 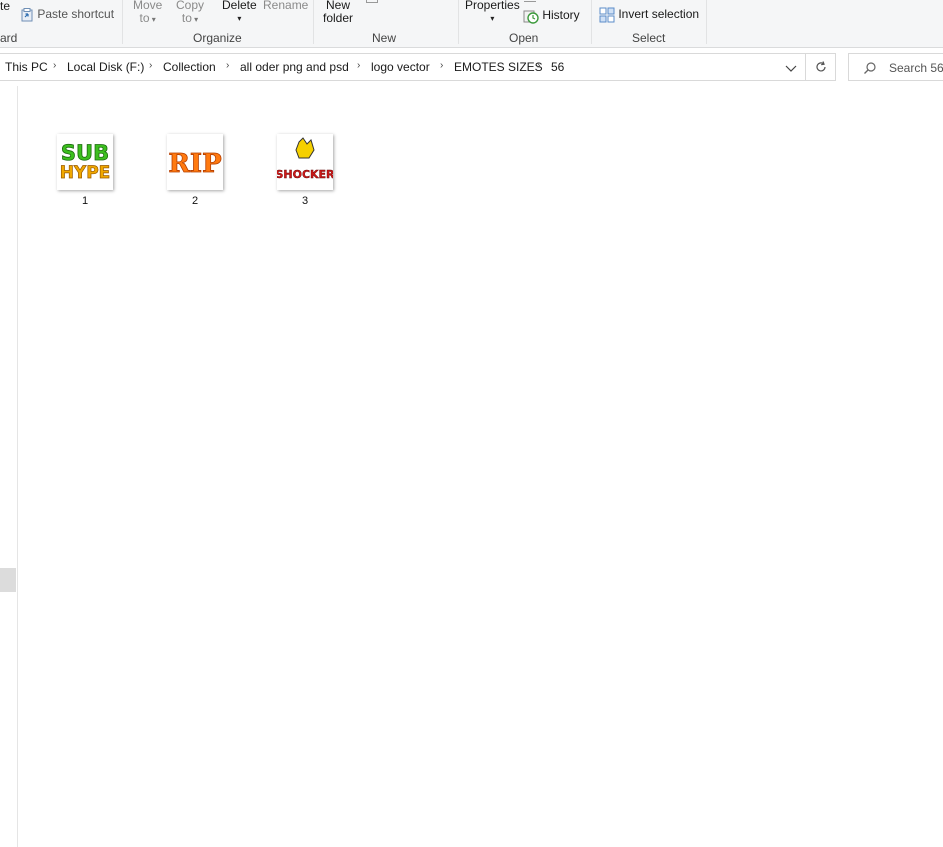 I want to click on move-to-label-2: to, so click(x=144, y=18).